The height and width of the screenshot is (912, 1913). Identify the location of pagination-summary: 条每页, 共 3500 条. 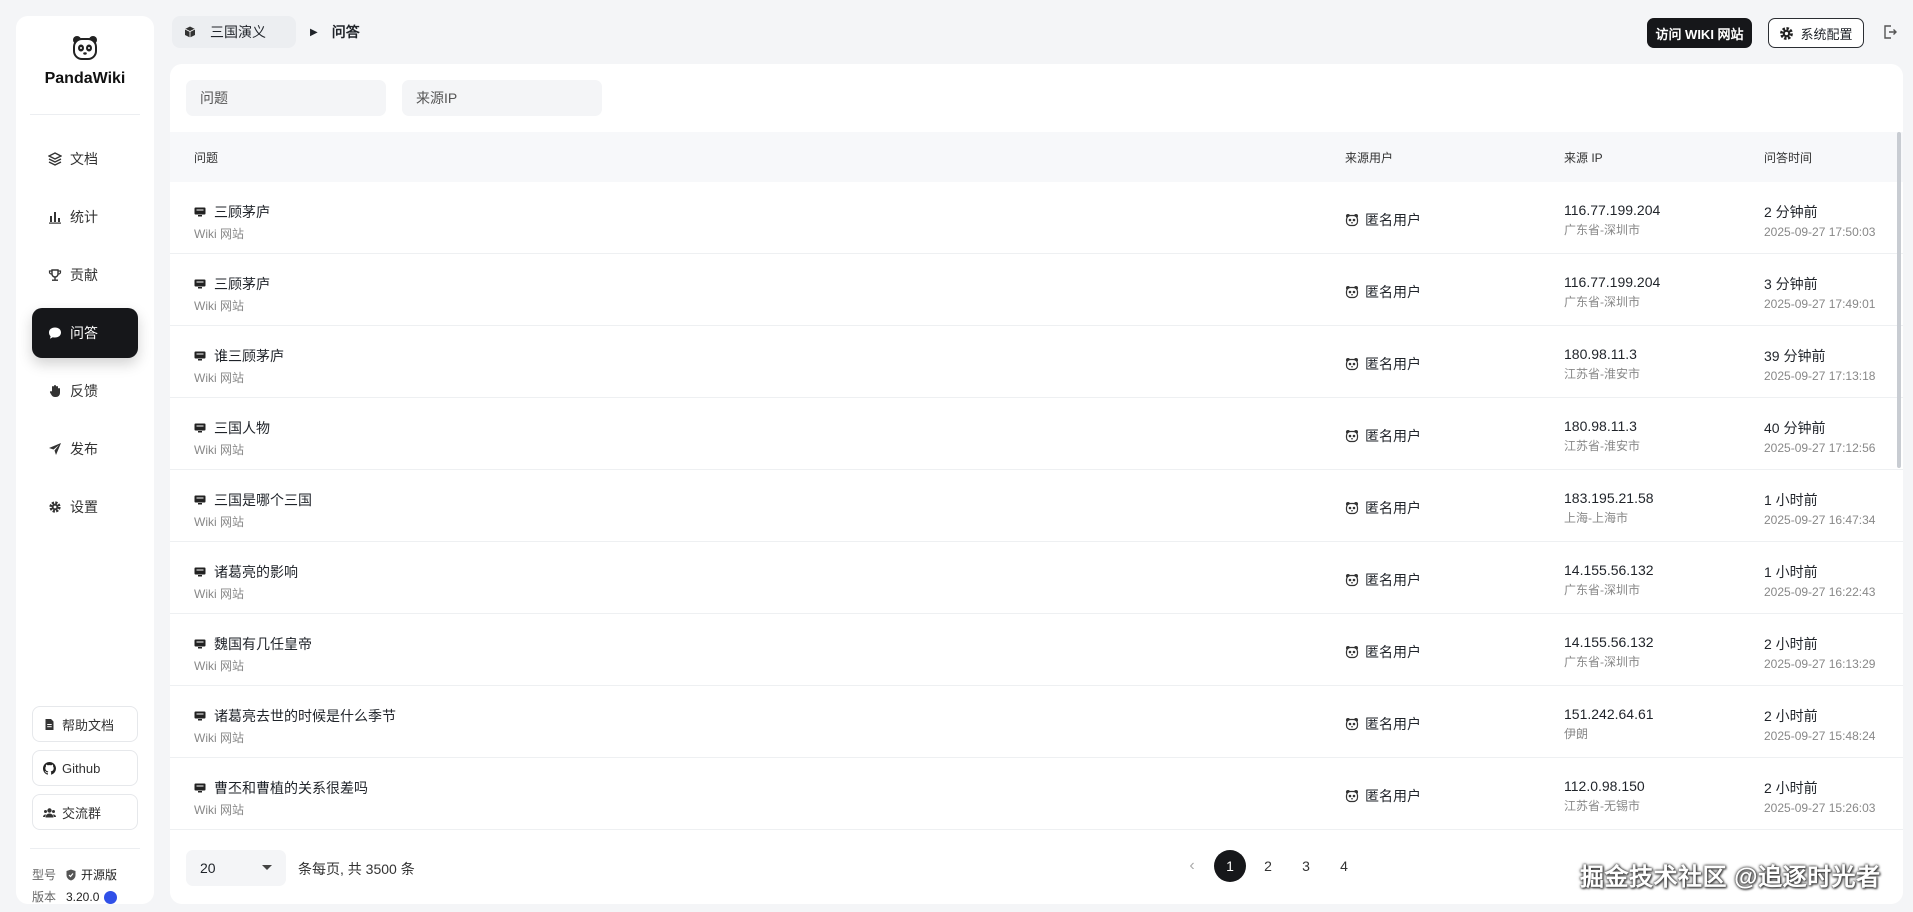
(356, 869).